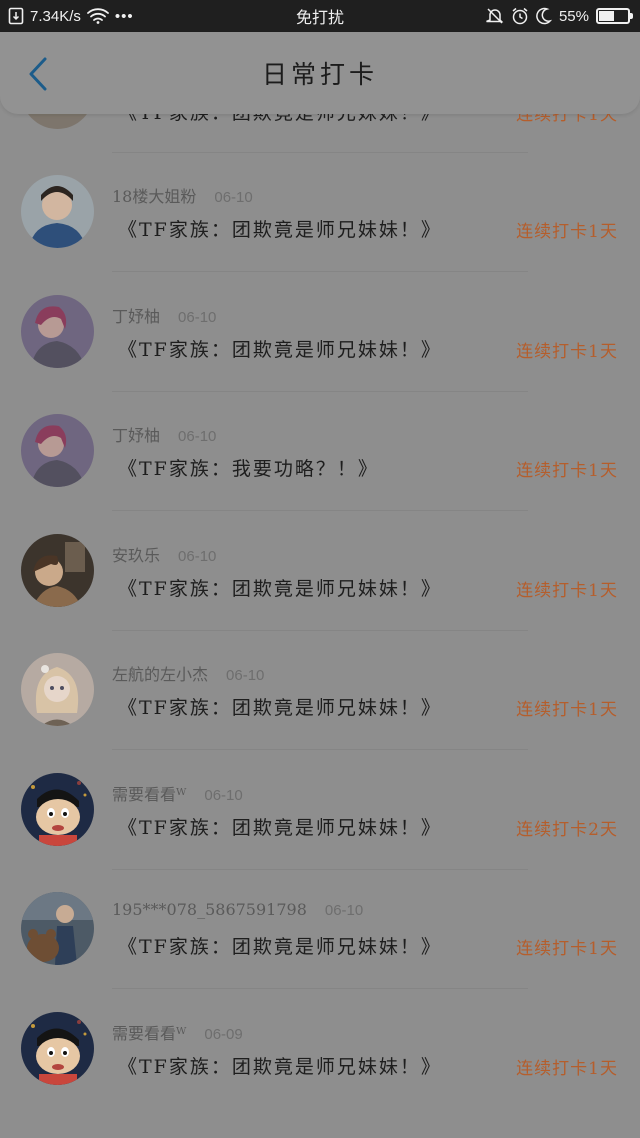 Image resolution: width=640 pixels, height=1138 pixels. Describe the element at coordinates (97, 16) in the screenshot. I see `wifi-icon` at that location.